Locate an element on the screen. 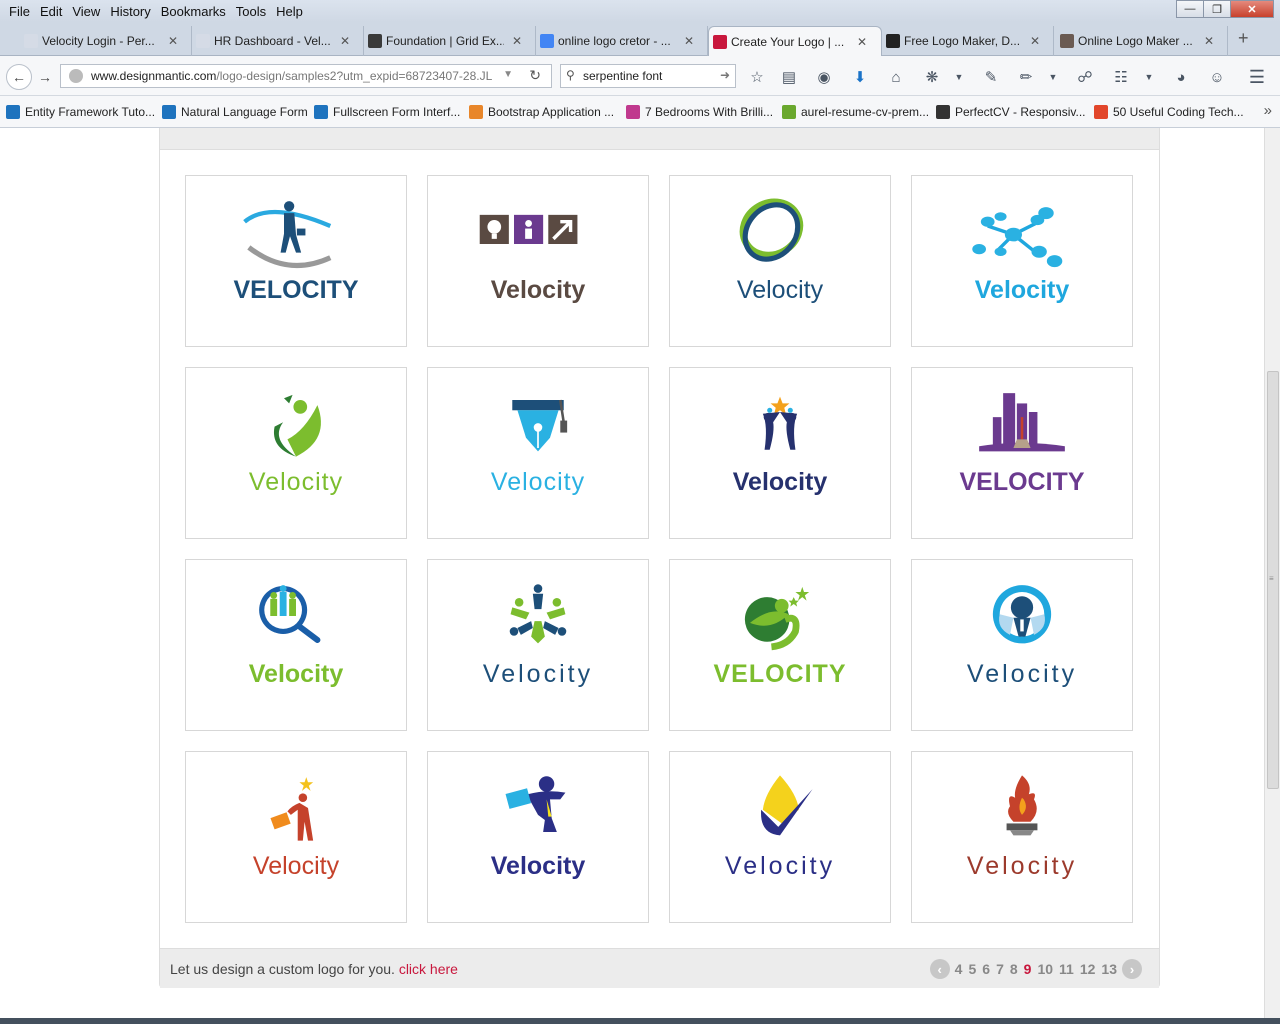 This screenshot has height=1024, width=1280. page-number-link: 6 is located at coordinates (986, 969).